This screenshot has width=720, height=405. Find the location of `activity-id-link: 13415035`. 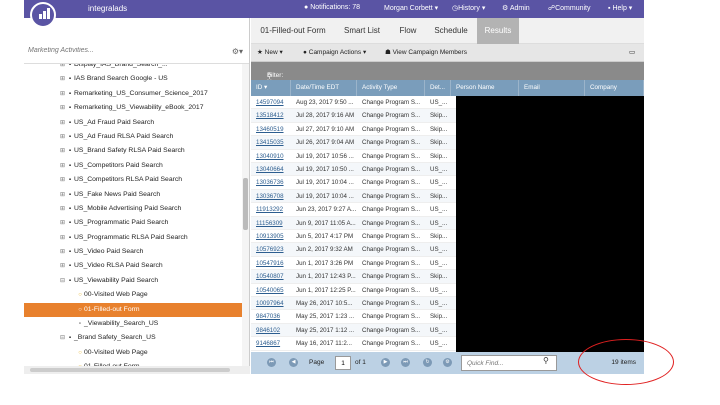

activity-id-link: 13415035 is located at coordinates (271, 142).